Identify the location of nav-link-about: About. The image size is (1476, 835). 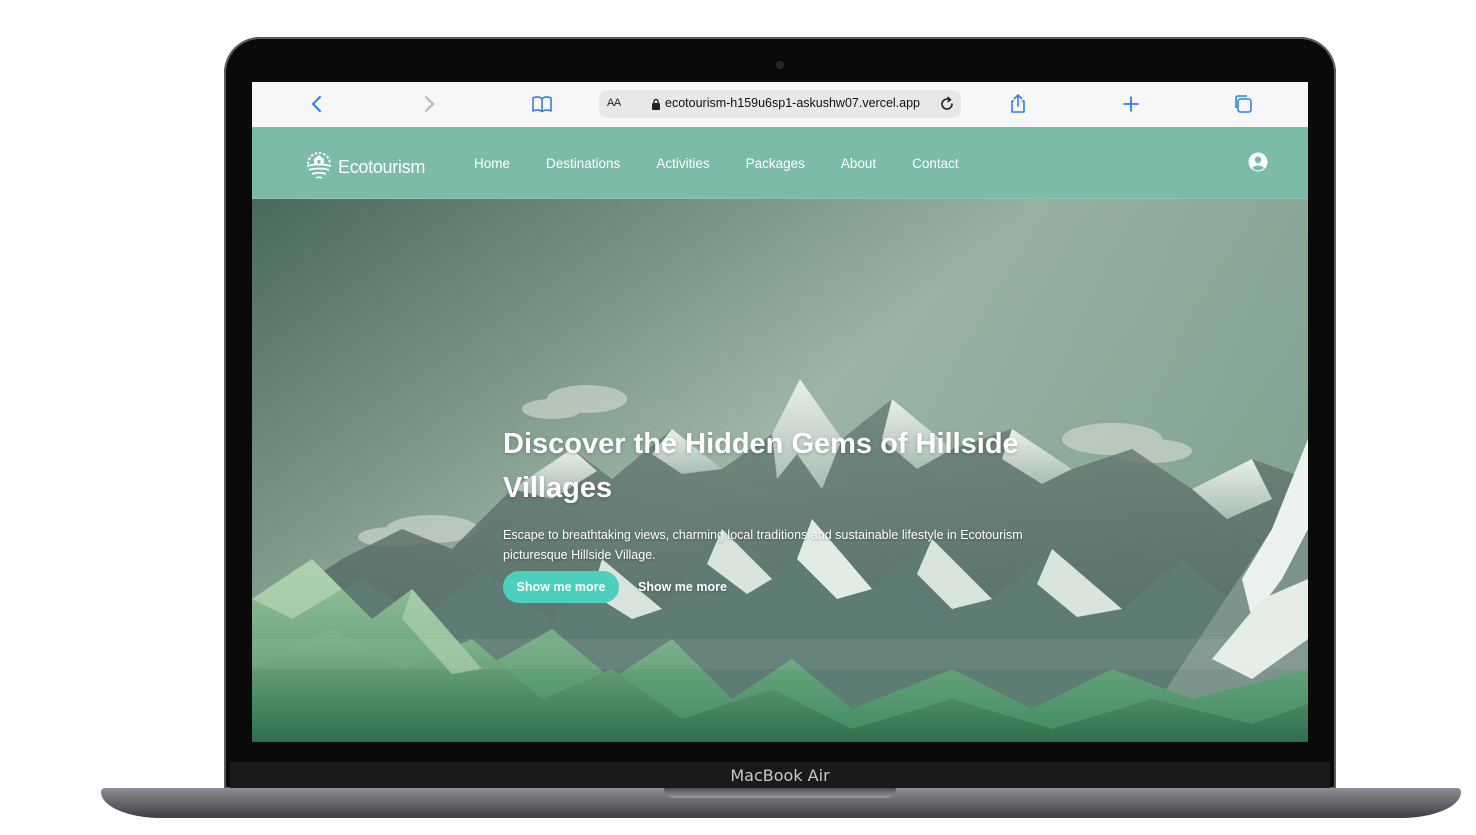
(858, 163).